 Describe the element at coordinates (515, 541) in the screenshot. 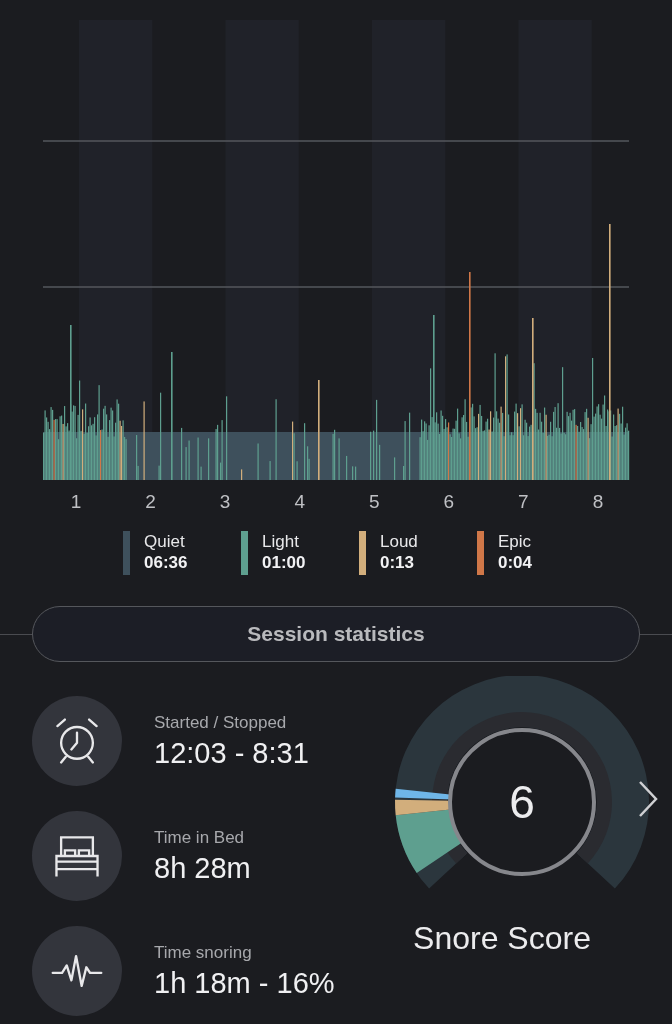

I see `legend-label: Epic` at that location.